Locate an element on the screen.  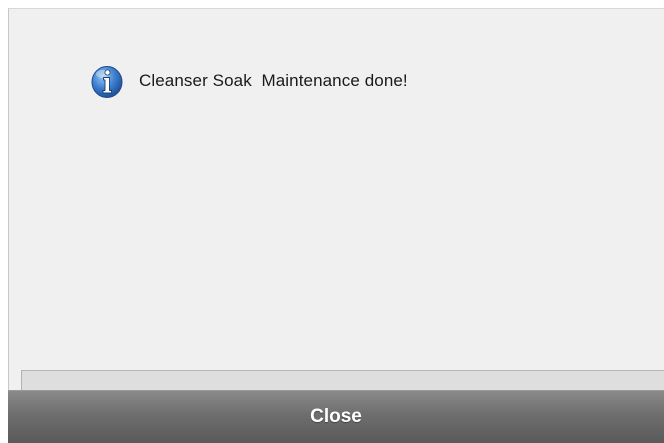
message-row: Cleanser Soak Maintenance done! is located at coordinates (248, 81).